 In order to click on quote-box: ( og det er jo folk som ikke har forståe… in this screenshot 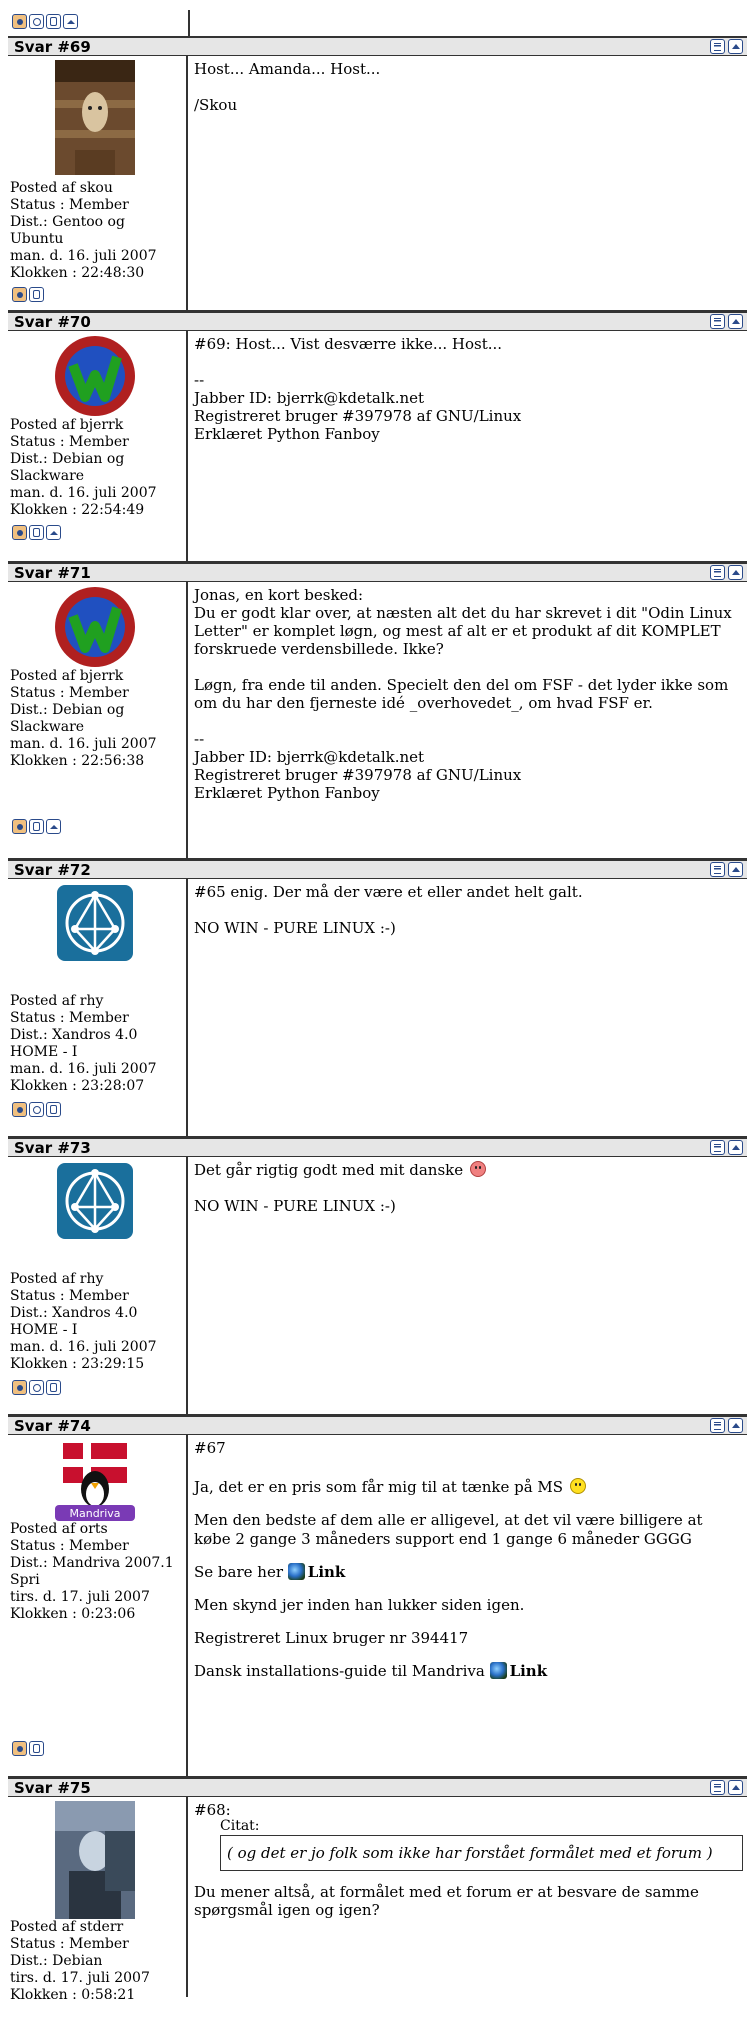, I will do `click(481, 1853)`.